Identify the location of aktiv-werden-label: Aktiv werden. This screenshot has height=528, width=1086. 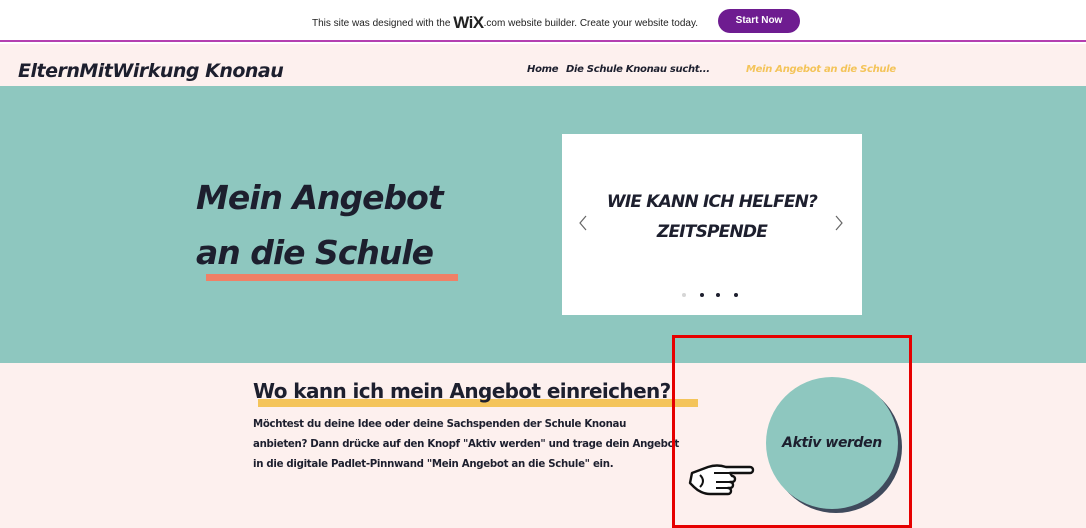
(832, 443).